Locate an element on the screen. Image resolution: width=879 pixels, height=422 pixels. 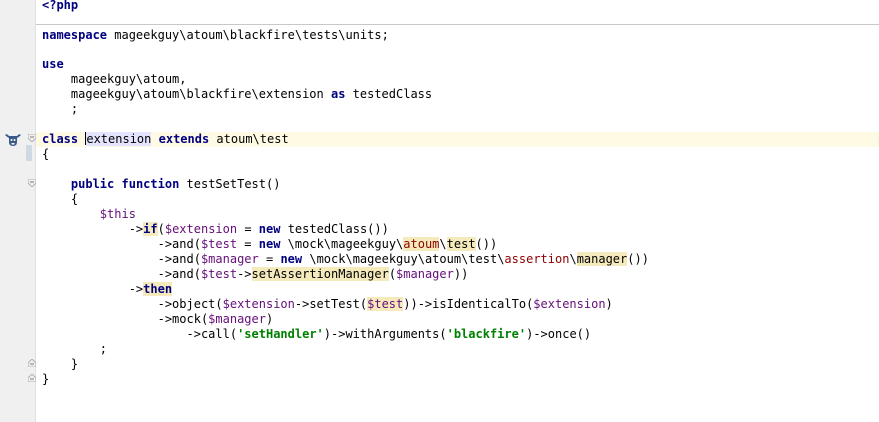
code-token: then is located at coordinates (158, 289).